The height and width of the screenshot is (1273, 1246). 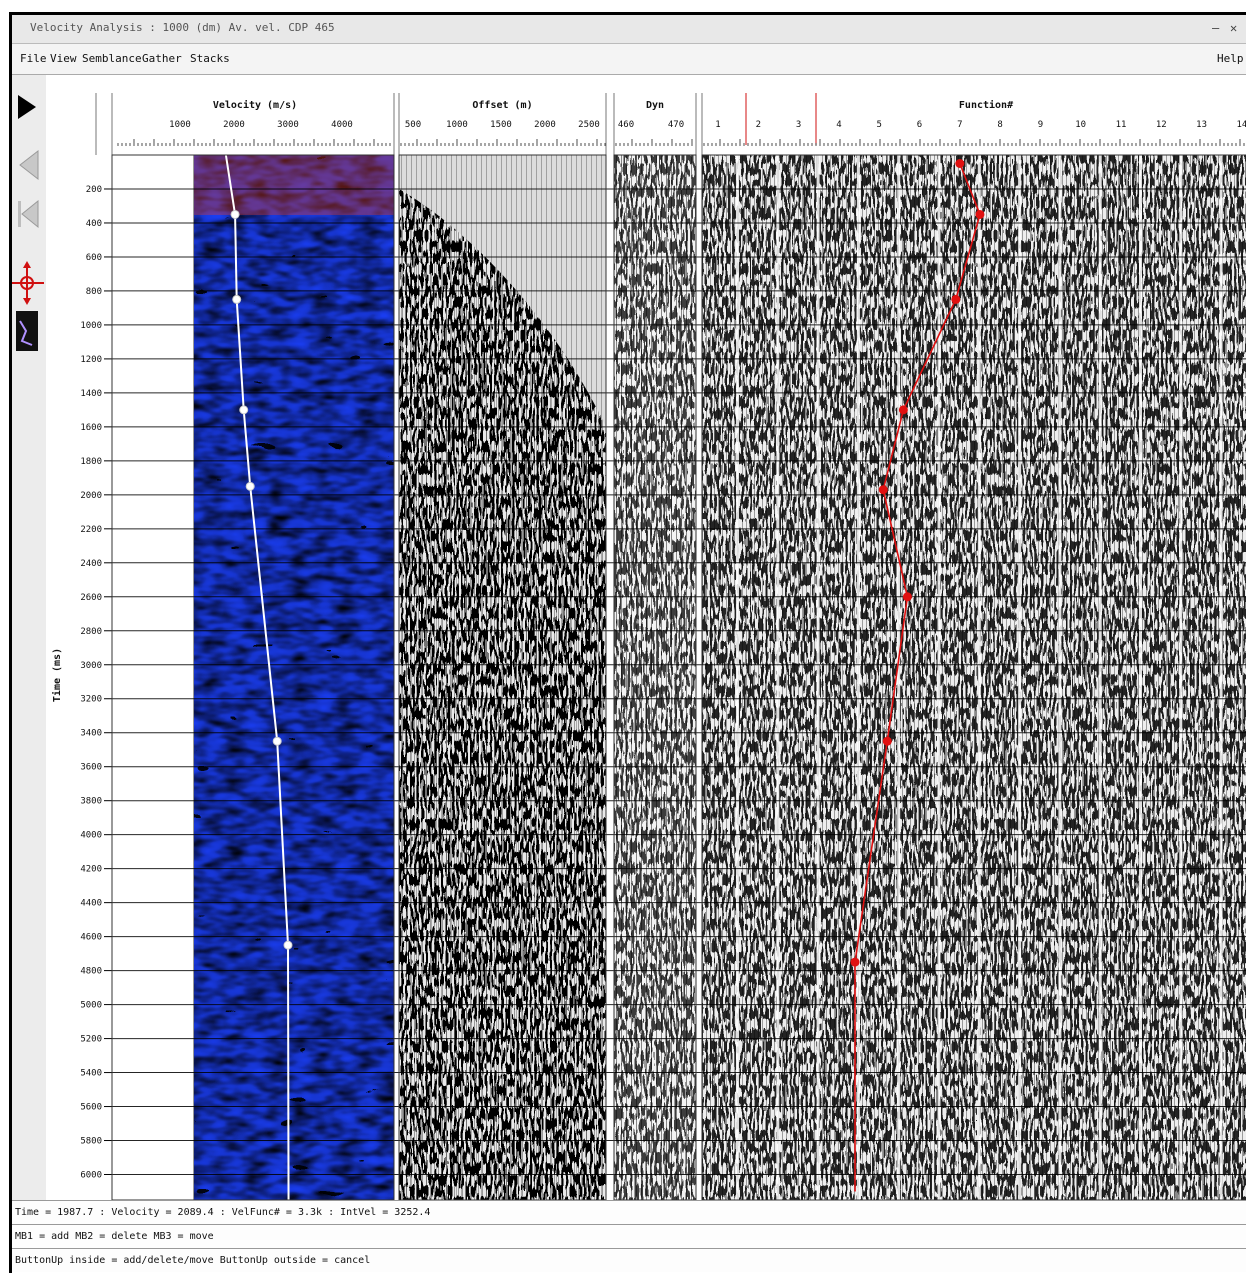 What do you see at coordinates (112, 58) in the screenshot?
I see `menu-semblance: Semblance` at bounding box center [112, 58].